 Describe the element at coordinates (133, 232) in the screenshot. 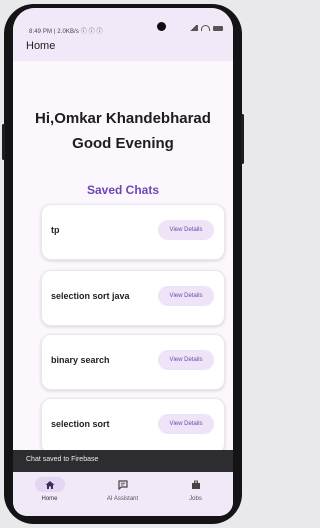

I see `saved-chat-card: tp View Details` at that location.